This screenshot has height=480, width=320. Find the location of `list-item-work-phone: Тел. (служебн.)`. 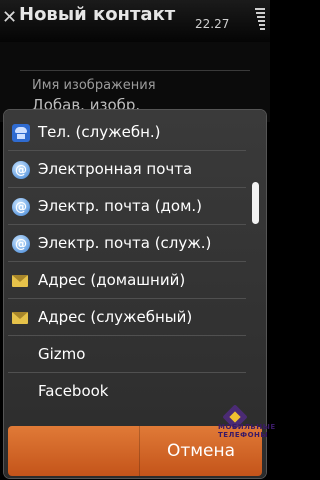

list-item-work-phone: Тел. (служебн.) is located at coordinates (127, 132).